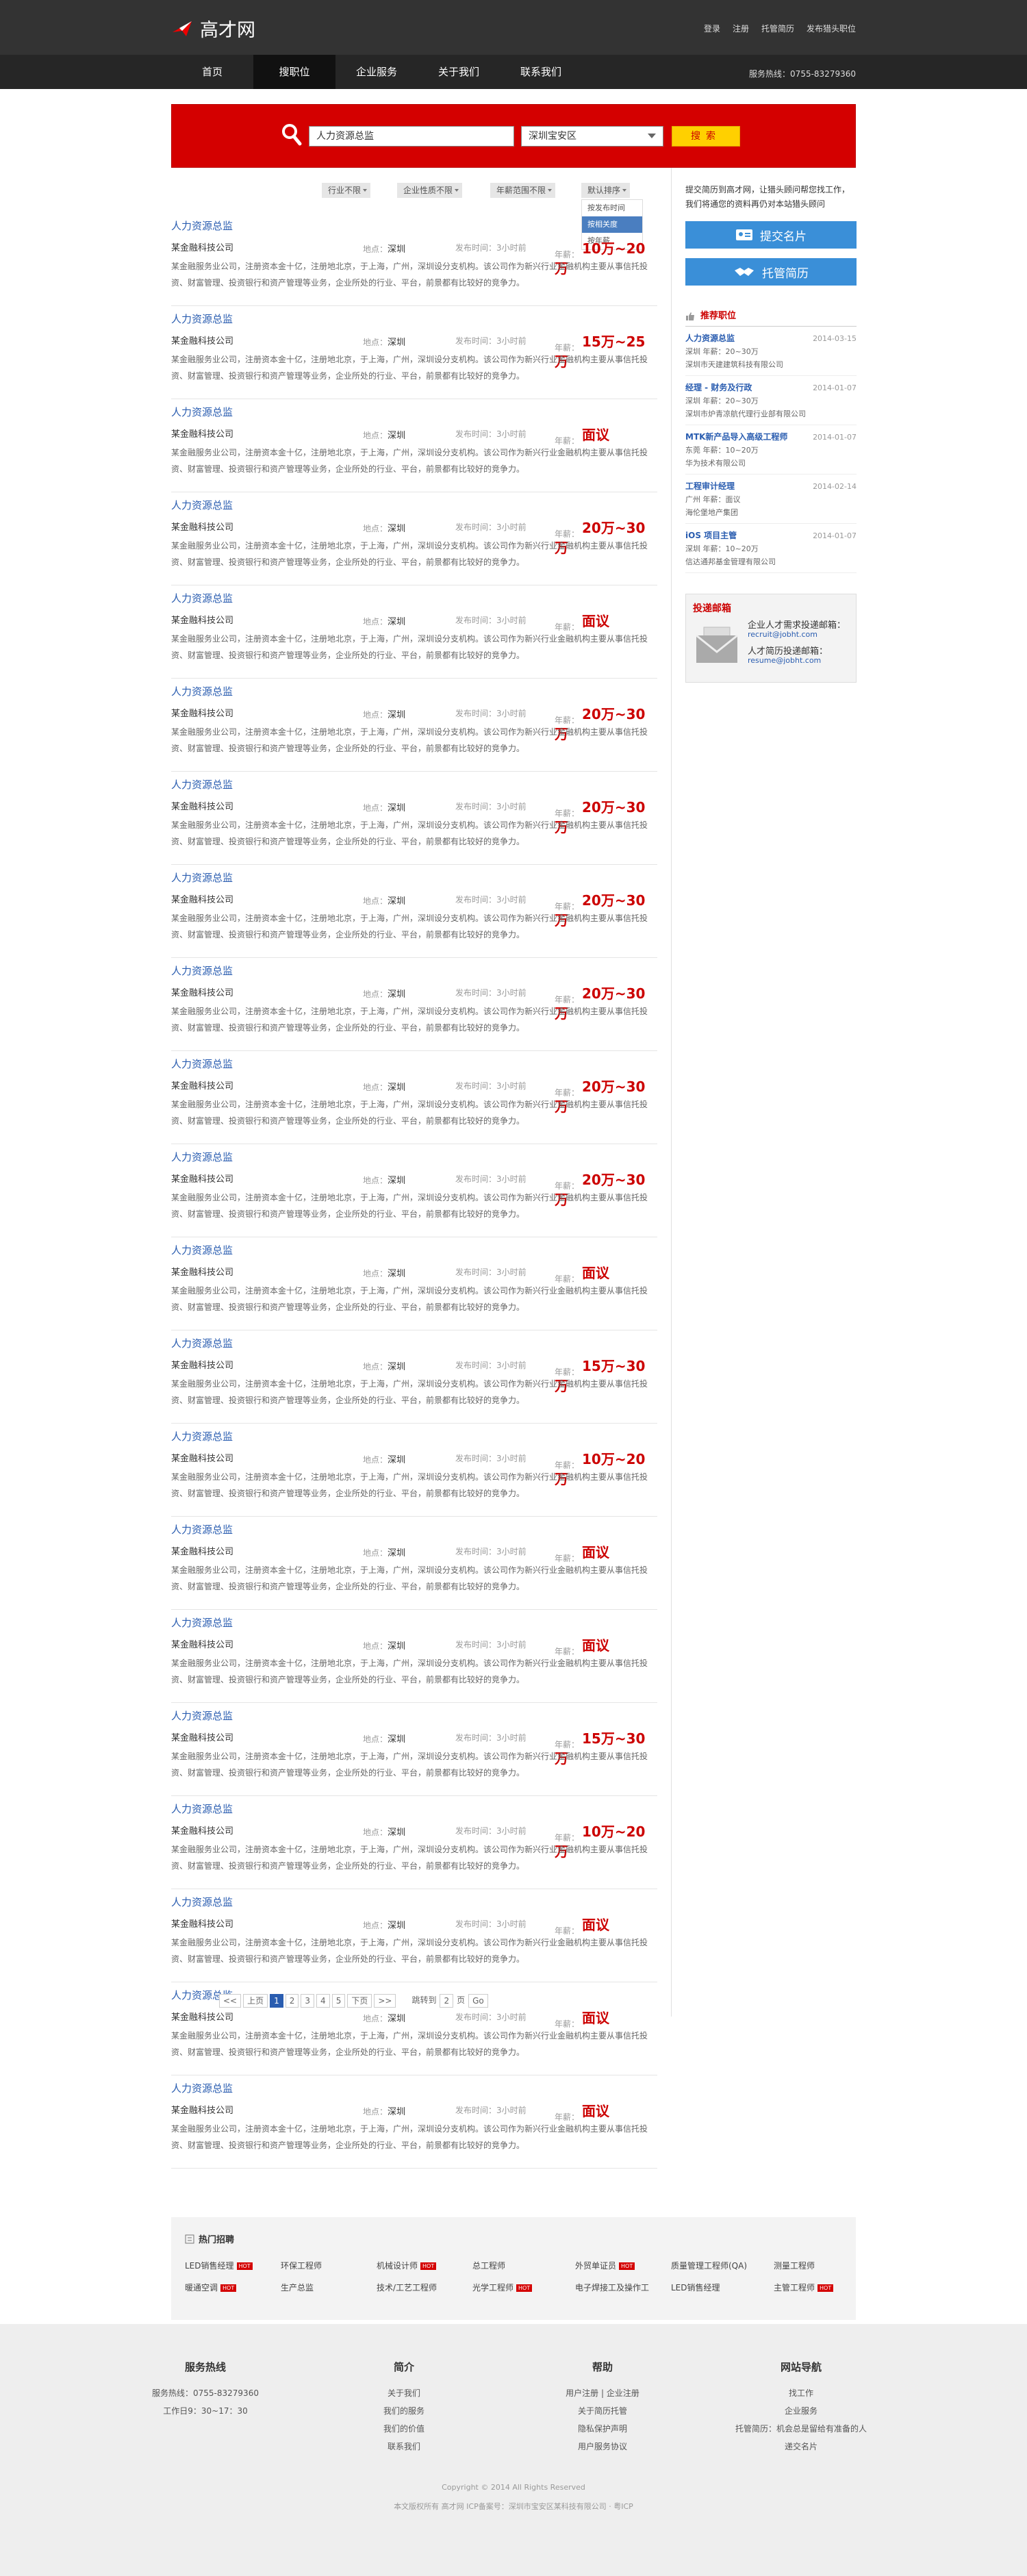  Describe the element at coordinates (541, 72) in the screenshot. I see `nav-contact: 联系我们` at that location.